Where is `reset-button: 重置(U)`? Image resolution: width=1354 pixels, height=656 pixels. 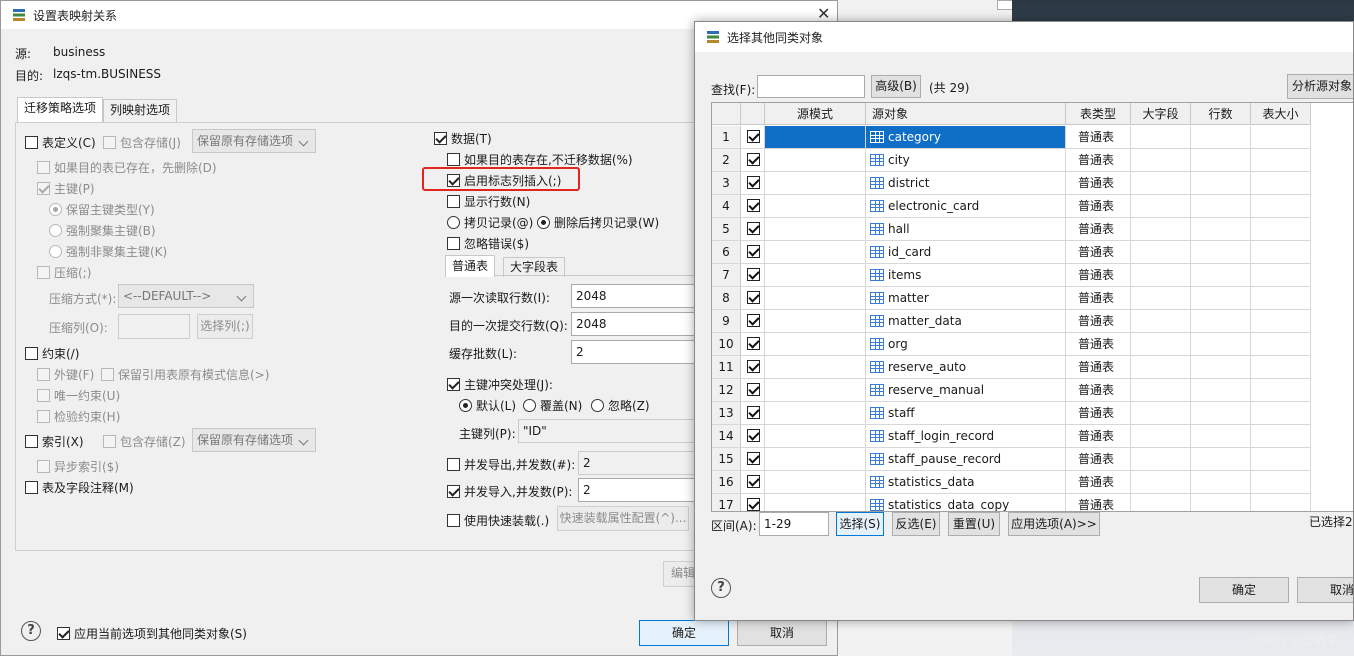 reset-button: 重置(U) is located at coordinates (974, 524).